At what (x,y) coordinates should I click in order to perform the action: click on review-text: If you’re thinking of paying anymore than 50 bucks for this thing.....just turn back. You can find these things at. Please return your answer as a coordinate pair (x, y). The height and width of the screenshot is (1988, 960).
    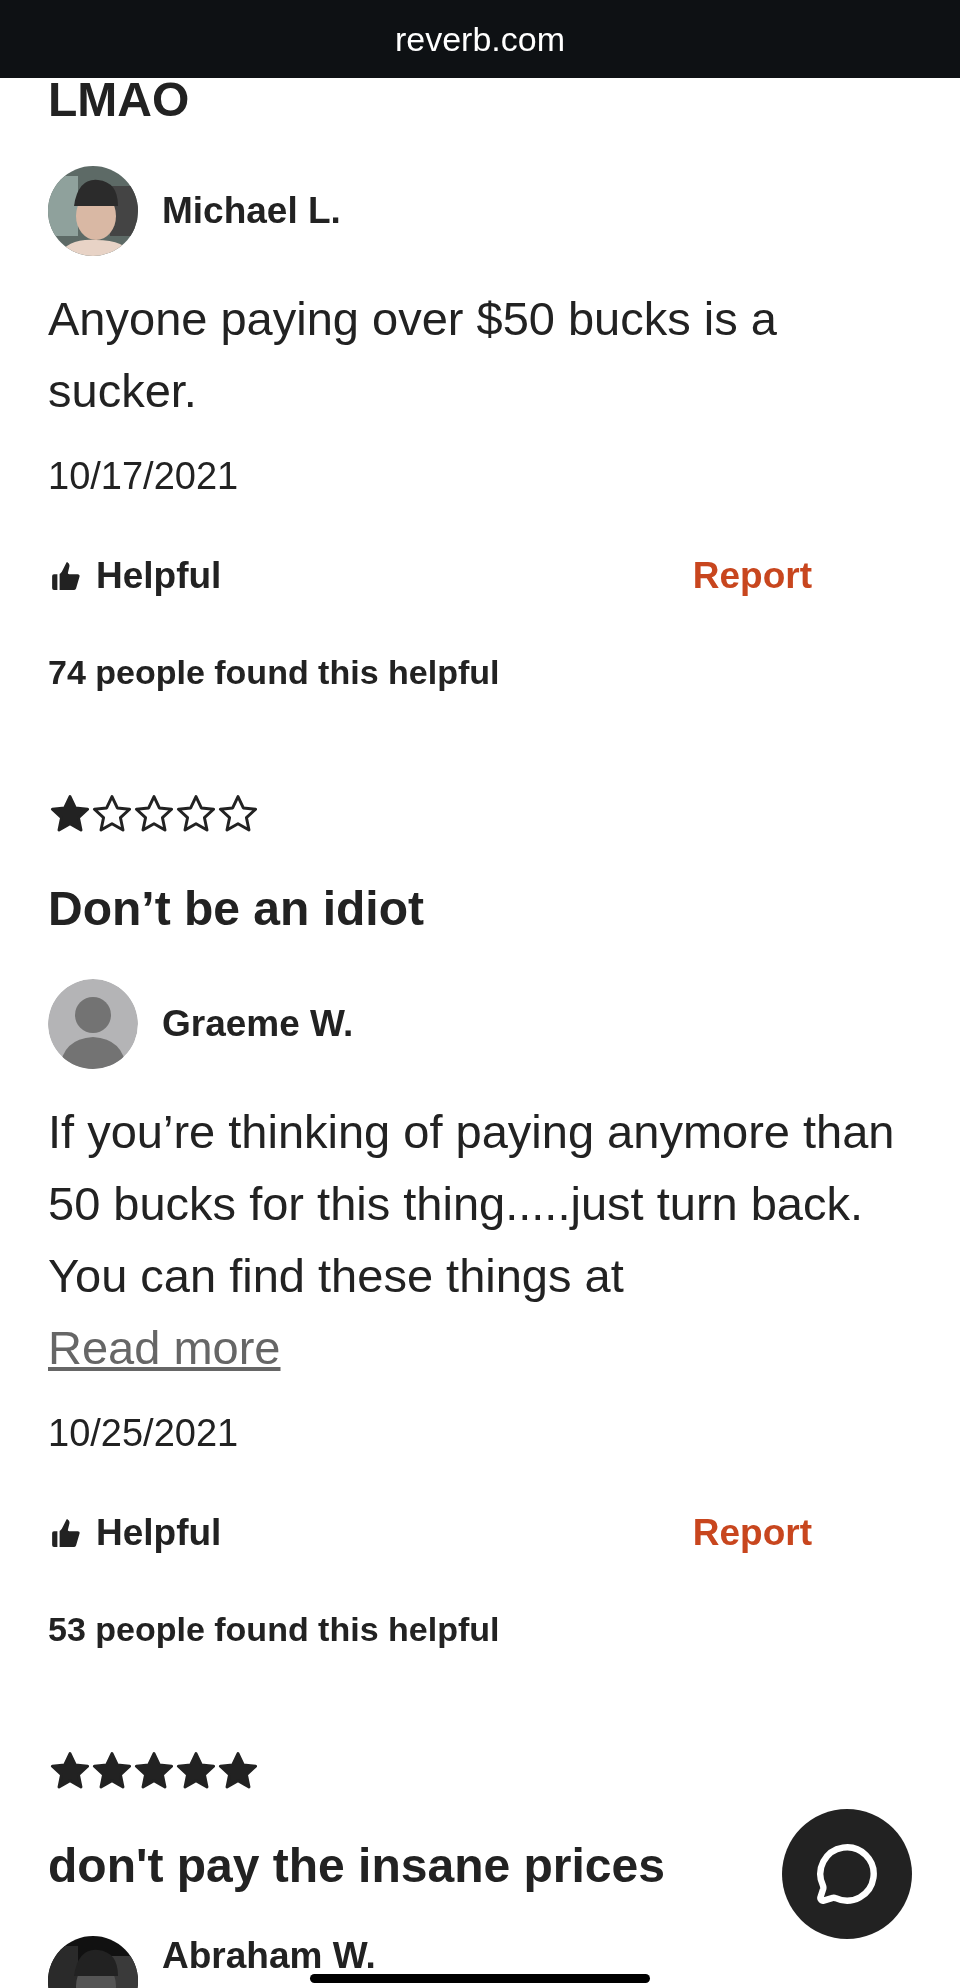
    Looking at the image, I should click on (472, 1204).